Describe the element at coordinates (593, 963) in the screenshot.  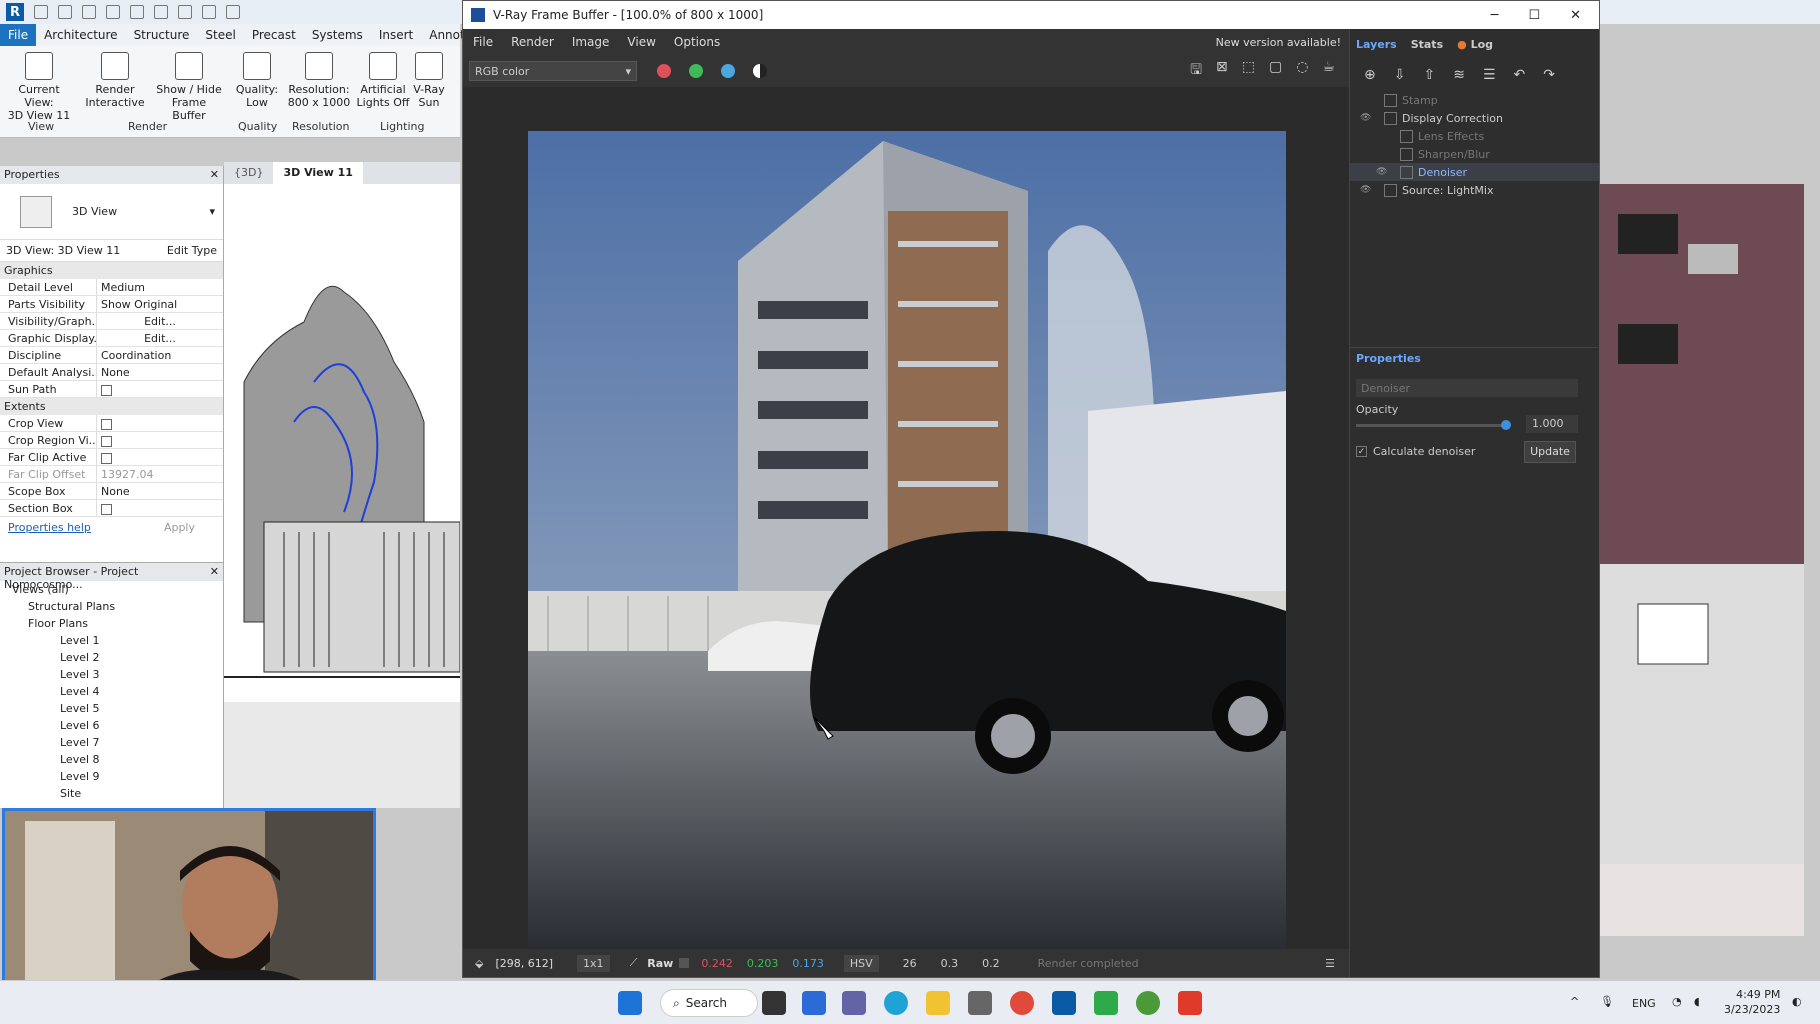
I see `zoom-select: 1x1` at that location.